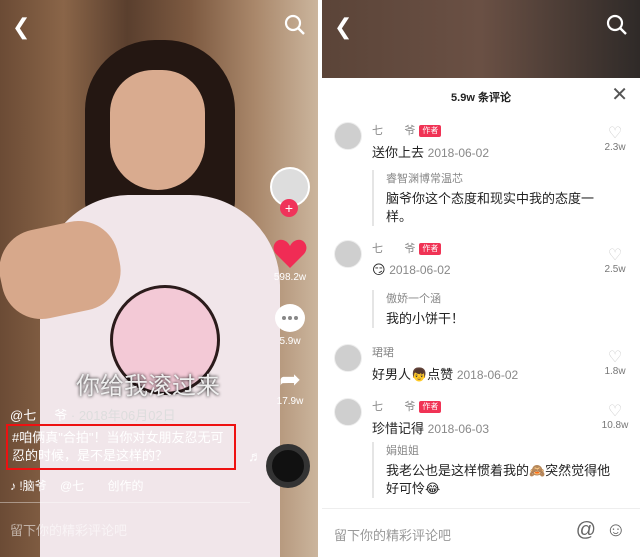  Describe the element at coordinates (289, 208) in the screenshot. I see `follow-plus-icon: +` at that location.